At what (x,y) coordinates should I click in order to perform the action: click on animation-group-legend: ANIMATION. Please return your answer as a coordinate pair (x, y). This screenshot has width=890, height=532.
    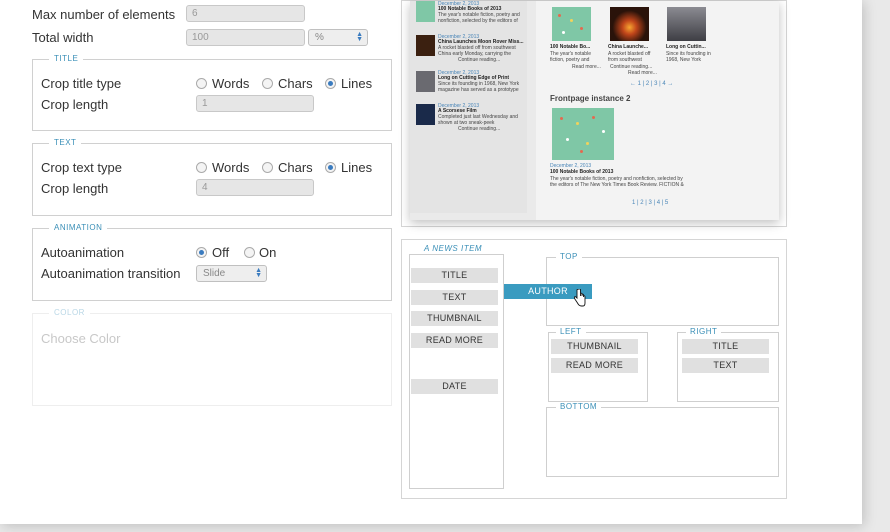
    Looking at the image, I should click on (78, 227).